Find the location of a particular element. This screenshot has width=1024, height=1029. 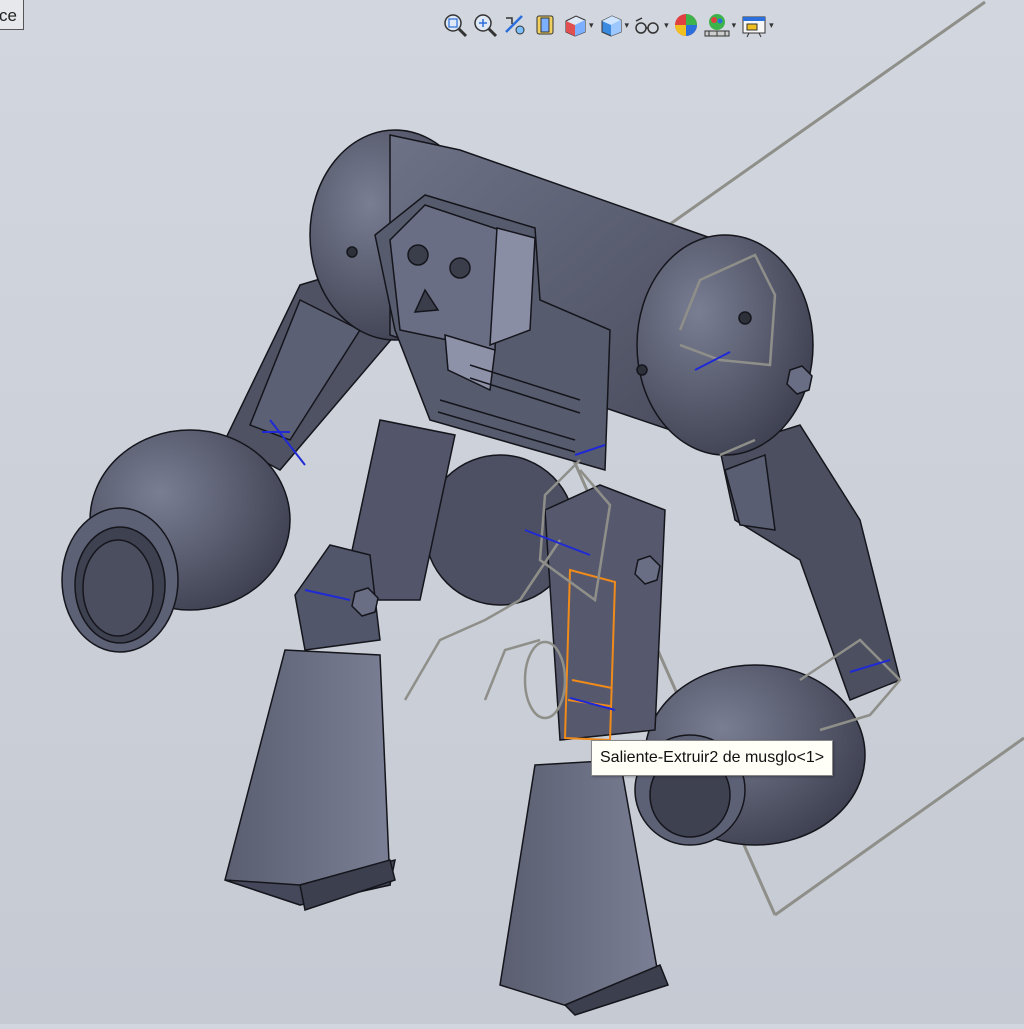

feature-tooltip: Saliente-Extruir2 de musglo<1> is located at coordinates (712, 758).